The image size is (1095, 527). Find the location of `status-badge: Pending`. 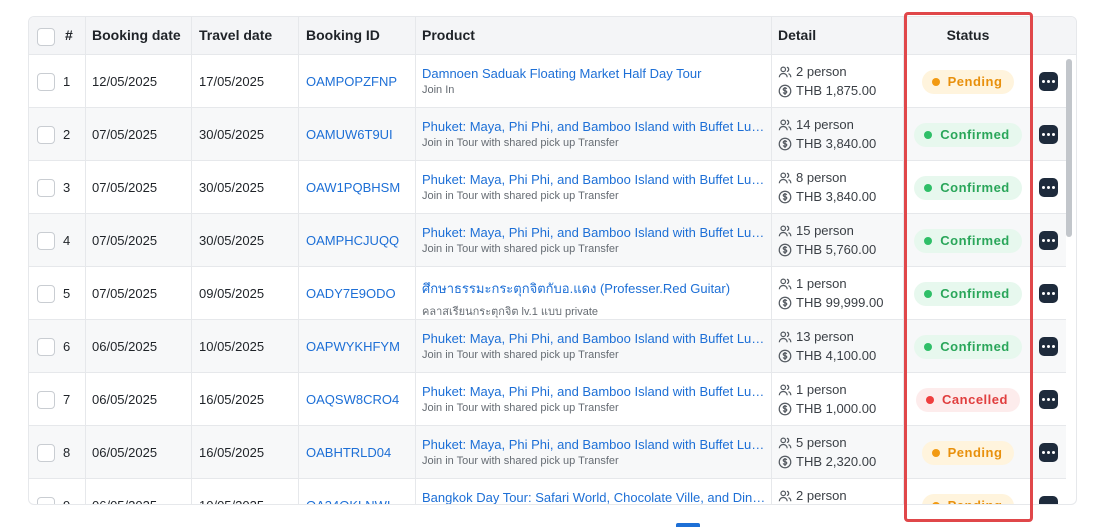

status-badge: Pending is located at coordinates (968, 498).